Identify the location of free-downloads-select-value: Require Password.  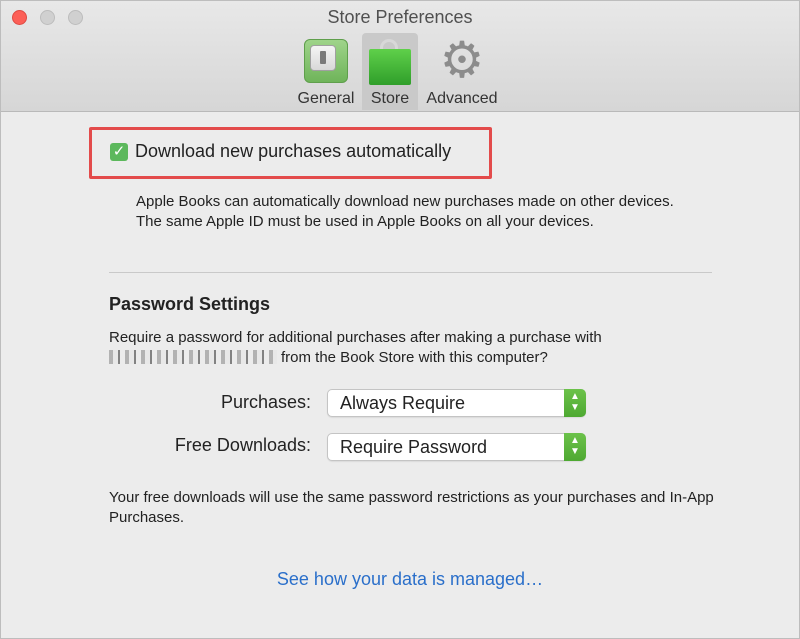
(414, 447).